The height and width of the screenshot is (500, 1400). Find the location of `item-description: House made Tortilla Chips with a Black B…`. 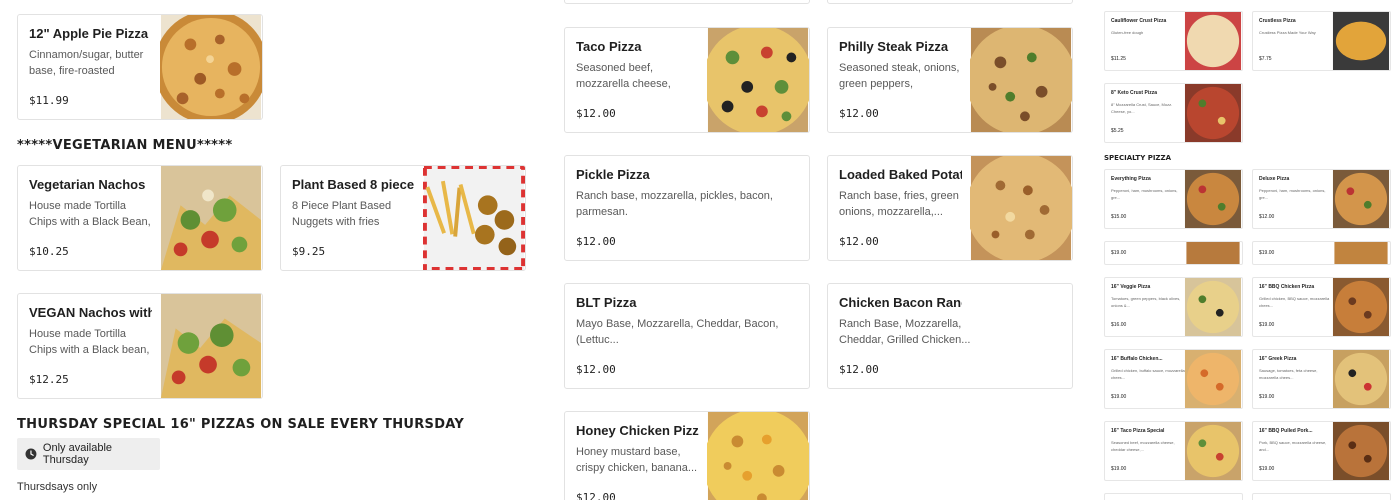

item-description: House made Tortilla Chips with a Black B… is located at coordinates (90, 214).